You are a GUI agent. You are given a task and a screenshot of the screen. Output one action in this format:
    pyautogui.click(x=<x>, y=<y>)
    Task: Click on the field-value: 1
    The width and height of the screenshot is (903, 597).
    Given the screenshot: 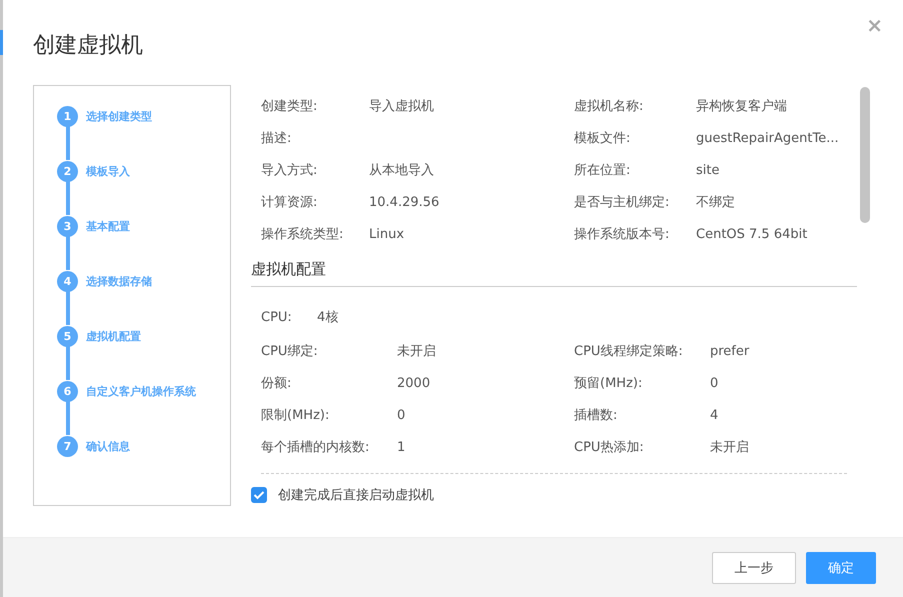 What is the action you would take?
    pyautogui.click(x=401, y=447)
    